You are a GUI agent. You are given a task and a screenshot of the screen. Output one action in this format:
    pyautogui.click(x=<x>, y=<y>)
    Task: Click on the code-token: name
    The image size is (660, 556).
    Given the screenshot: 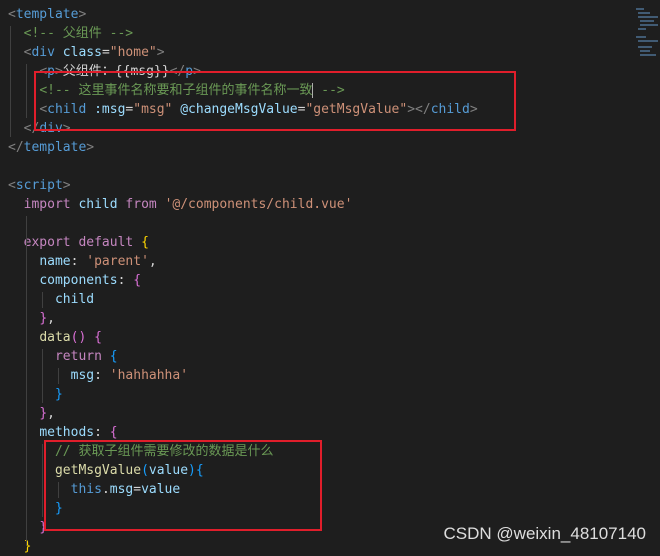 What is the action you would take?
    pyautogui.click(x=55, y=261)
    